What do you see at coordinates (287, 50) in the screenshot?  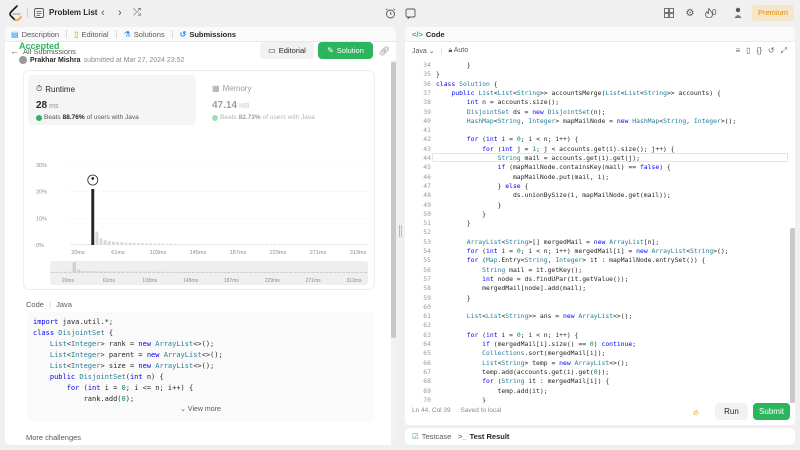 I see `editorial-button: ▭ Editorial` at bounding box center [287, 50].